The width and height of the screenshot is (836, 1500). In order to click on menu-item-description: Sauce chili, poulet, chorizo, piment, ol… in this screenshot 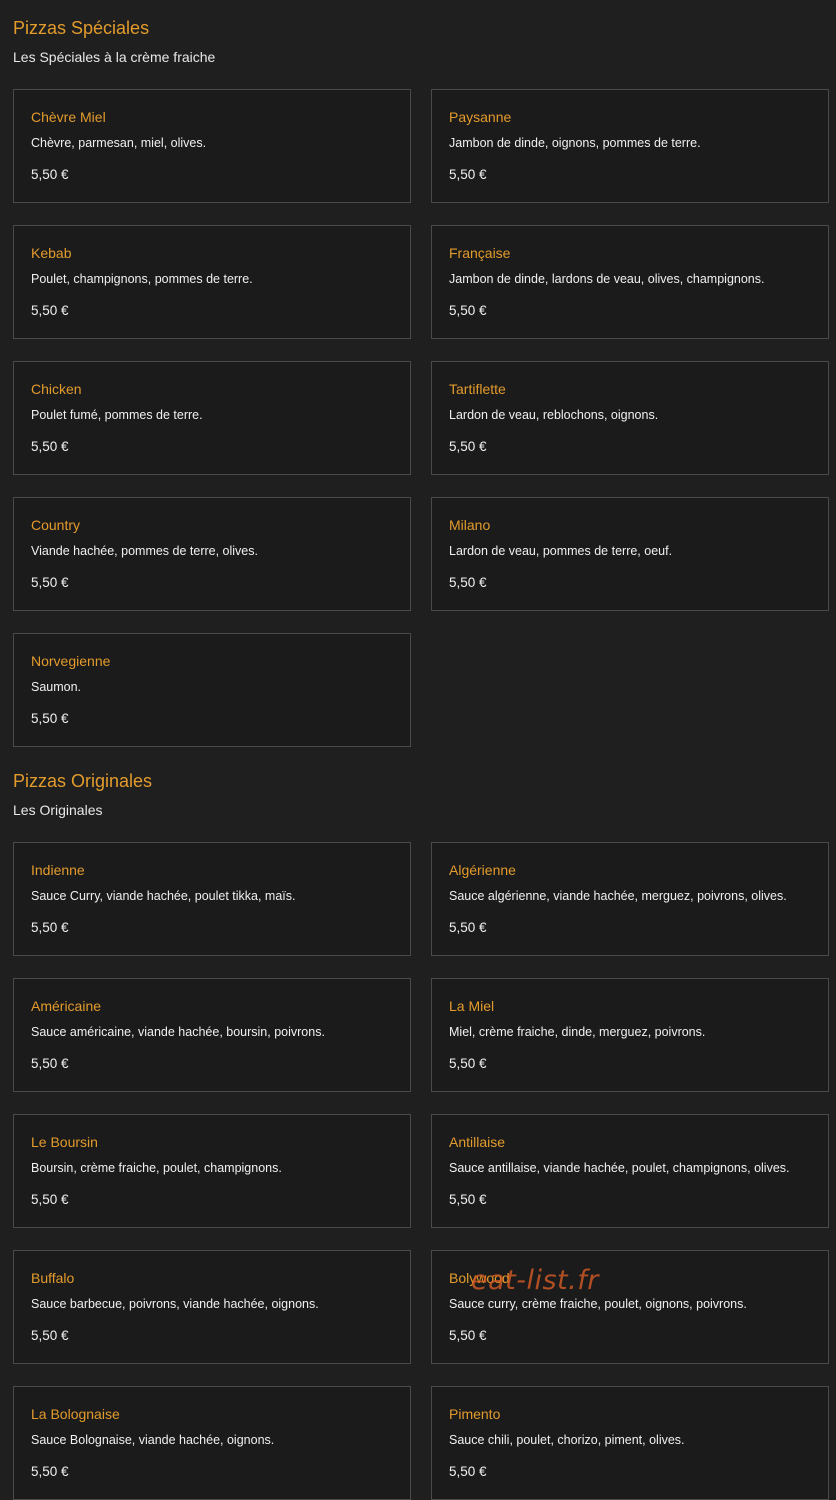, I will do `click(567, 1440)`.